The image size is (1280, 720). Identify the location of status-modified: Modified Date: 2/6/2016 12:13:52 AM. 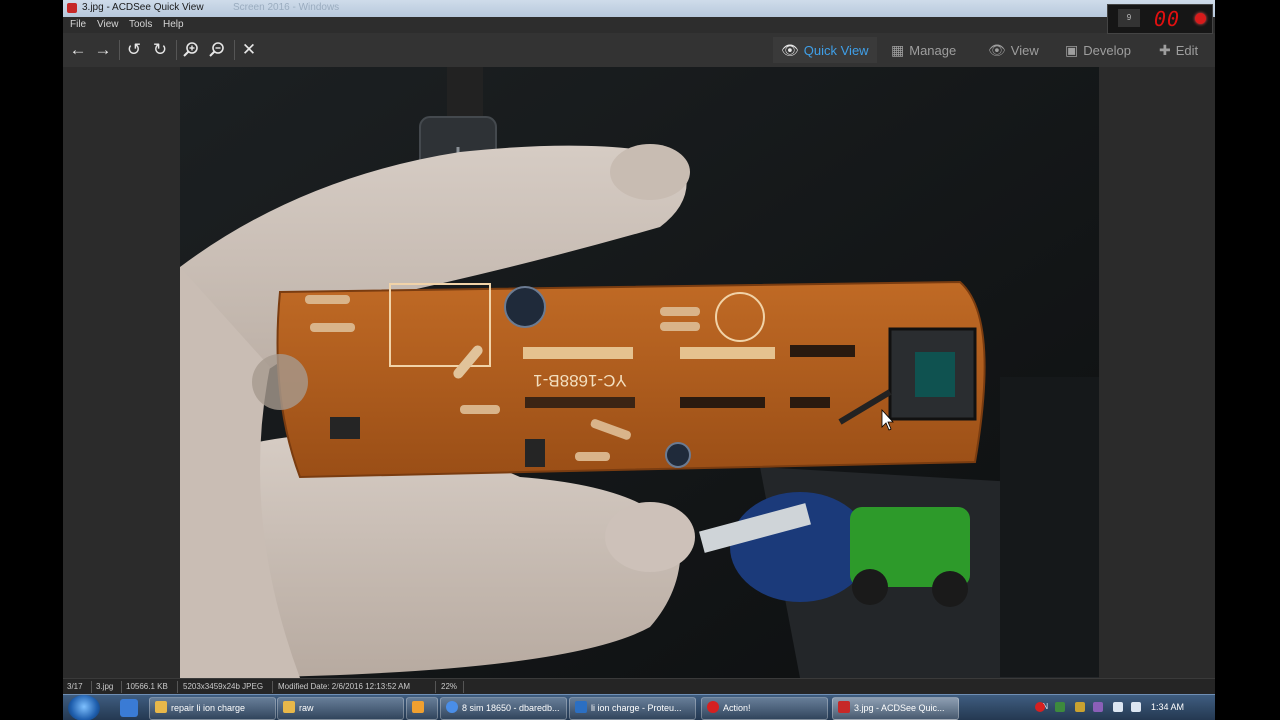
(344, 686).